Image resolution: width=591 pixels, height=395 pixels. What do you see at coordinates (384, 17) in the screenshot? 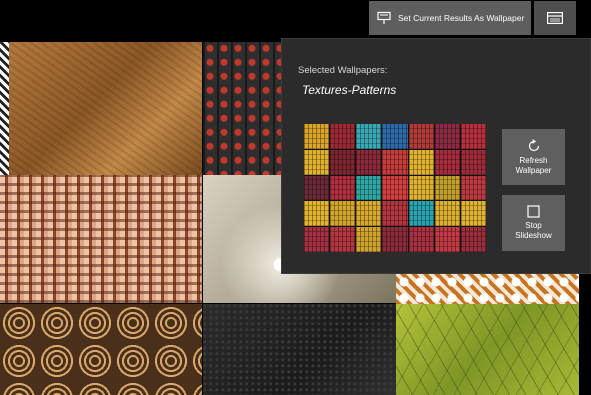
I see `monitor-pin-icon` at bounding box center [384, 17].